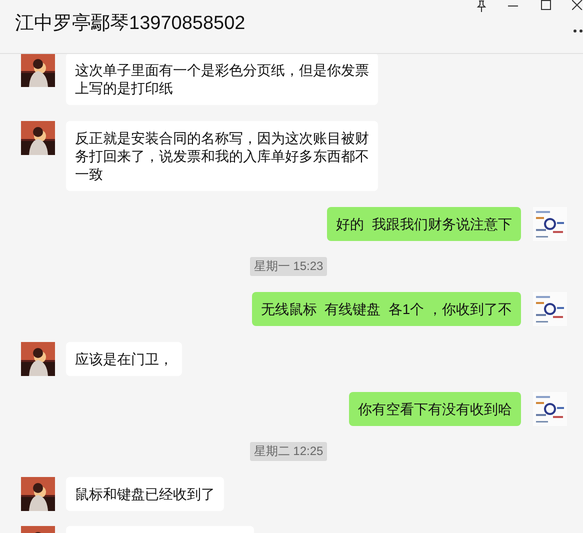 This screenshot has width=583, height=533. I want to click on timestamp: 星期一 15:23, so click(289, 266).